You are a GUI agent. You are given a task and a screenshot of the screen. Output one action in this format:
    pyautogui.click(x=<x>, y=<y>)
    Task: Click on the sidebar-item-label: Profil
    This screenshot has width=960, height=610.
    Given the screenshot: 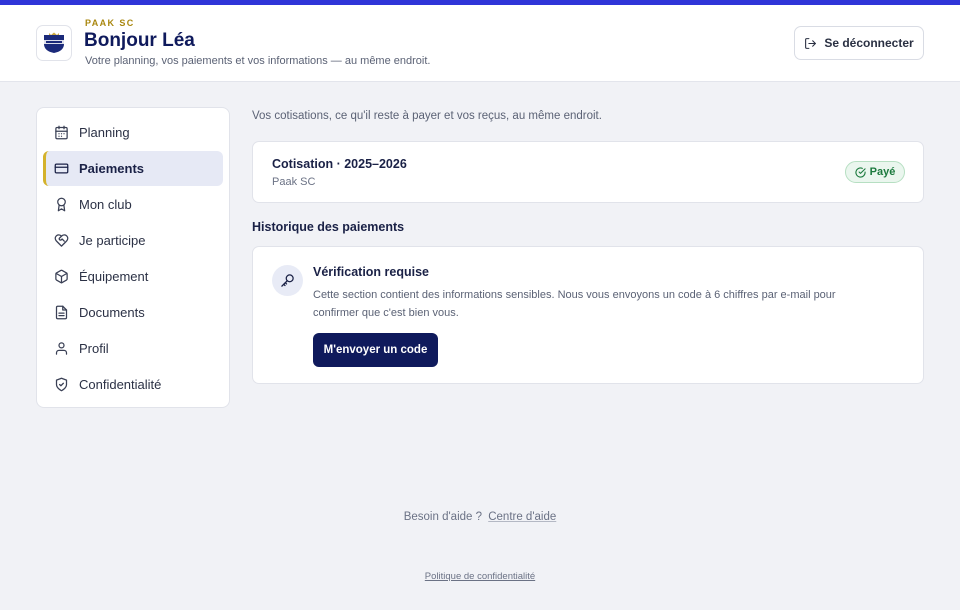 What is the action you would take?
    pyautogui.click(x=94, y=348)
    